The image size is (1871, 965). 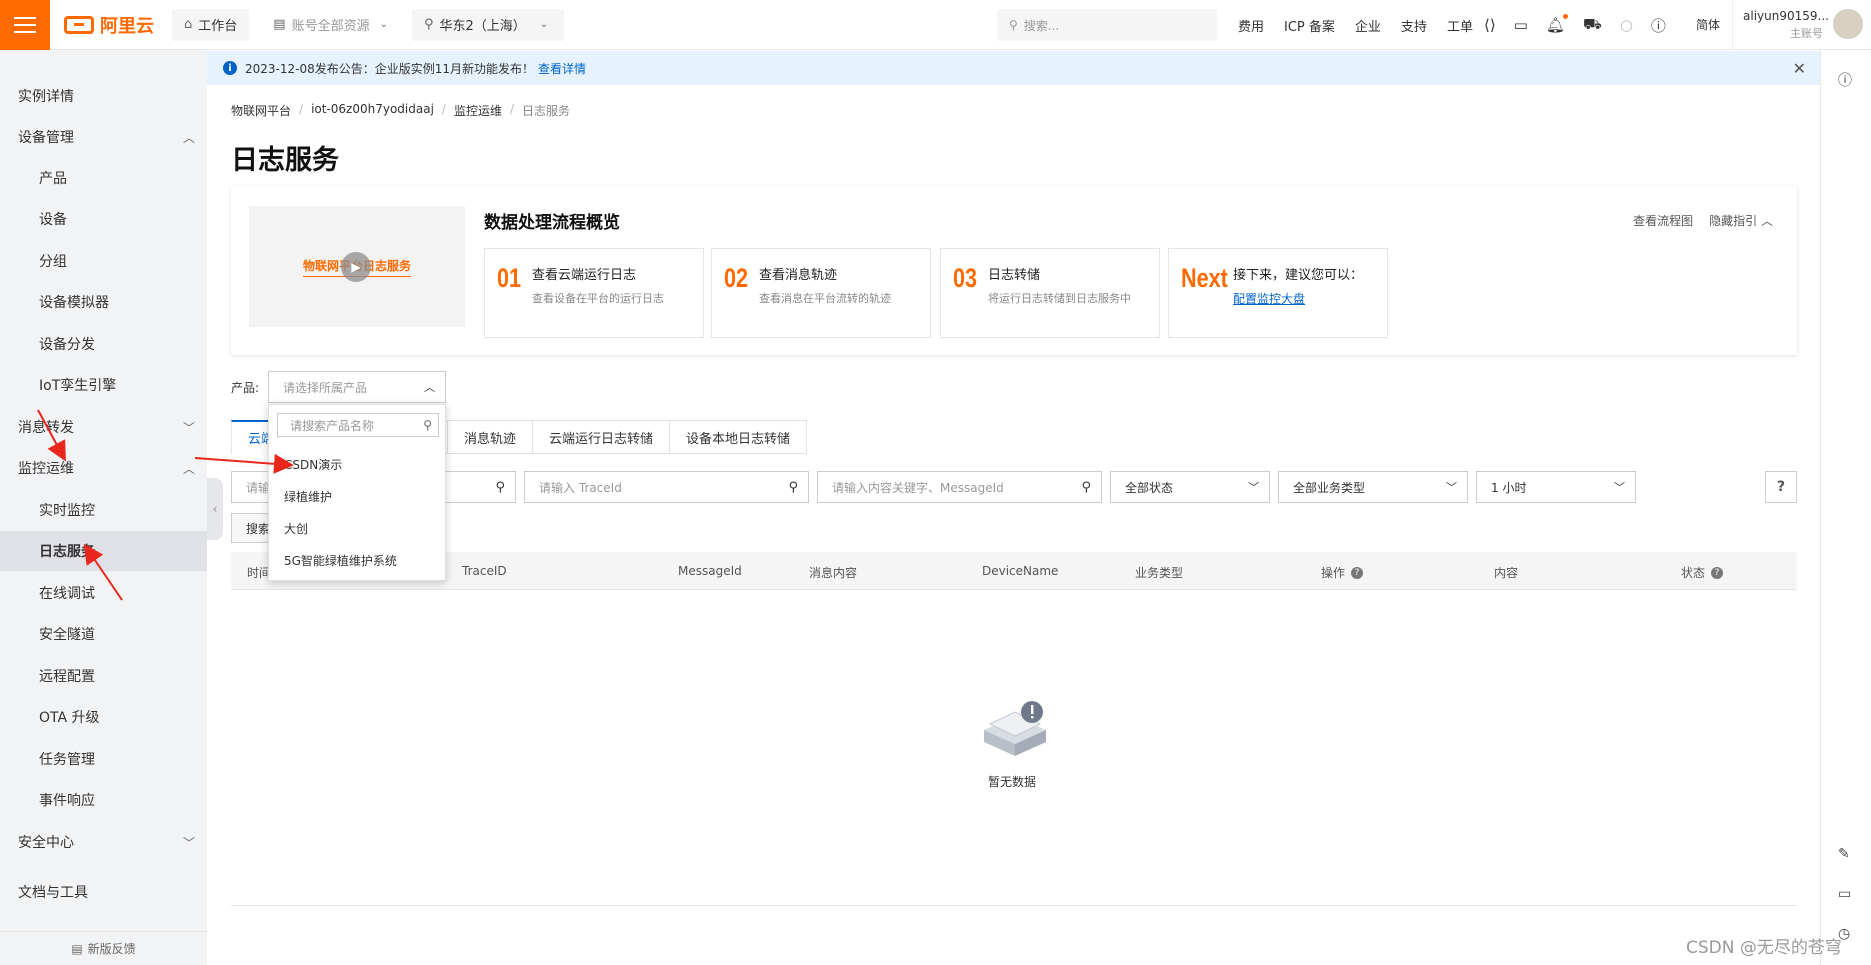 What do you see at coordinates (103, 759) in the screenshot?
I see `sidebar-item-task-management: 任务管理` at bounding box center [103, 759].